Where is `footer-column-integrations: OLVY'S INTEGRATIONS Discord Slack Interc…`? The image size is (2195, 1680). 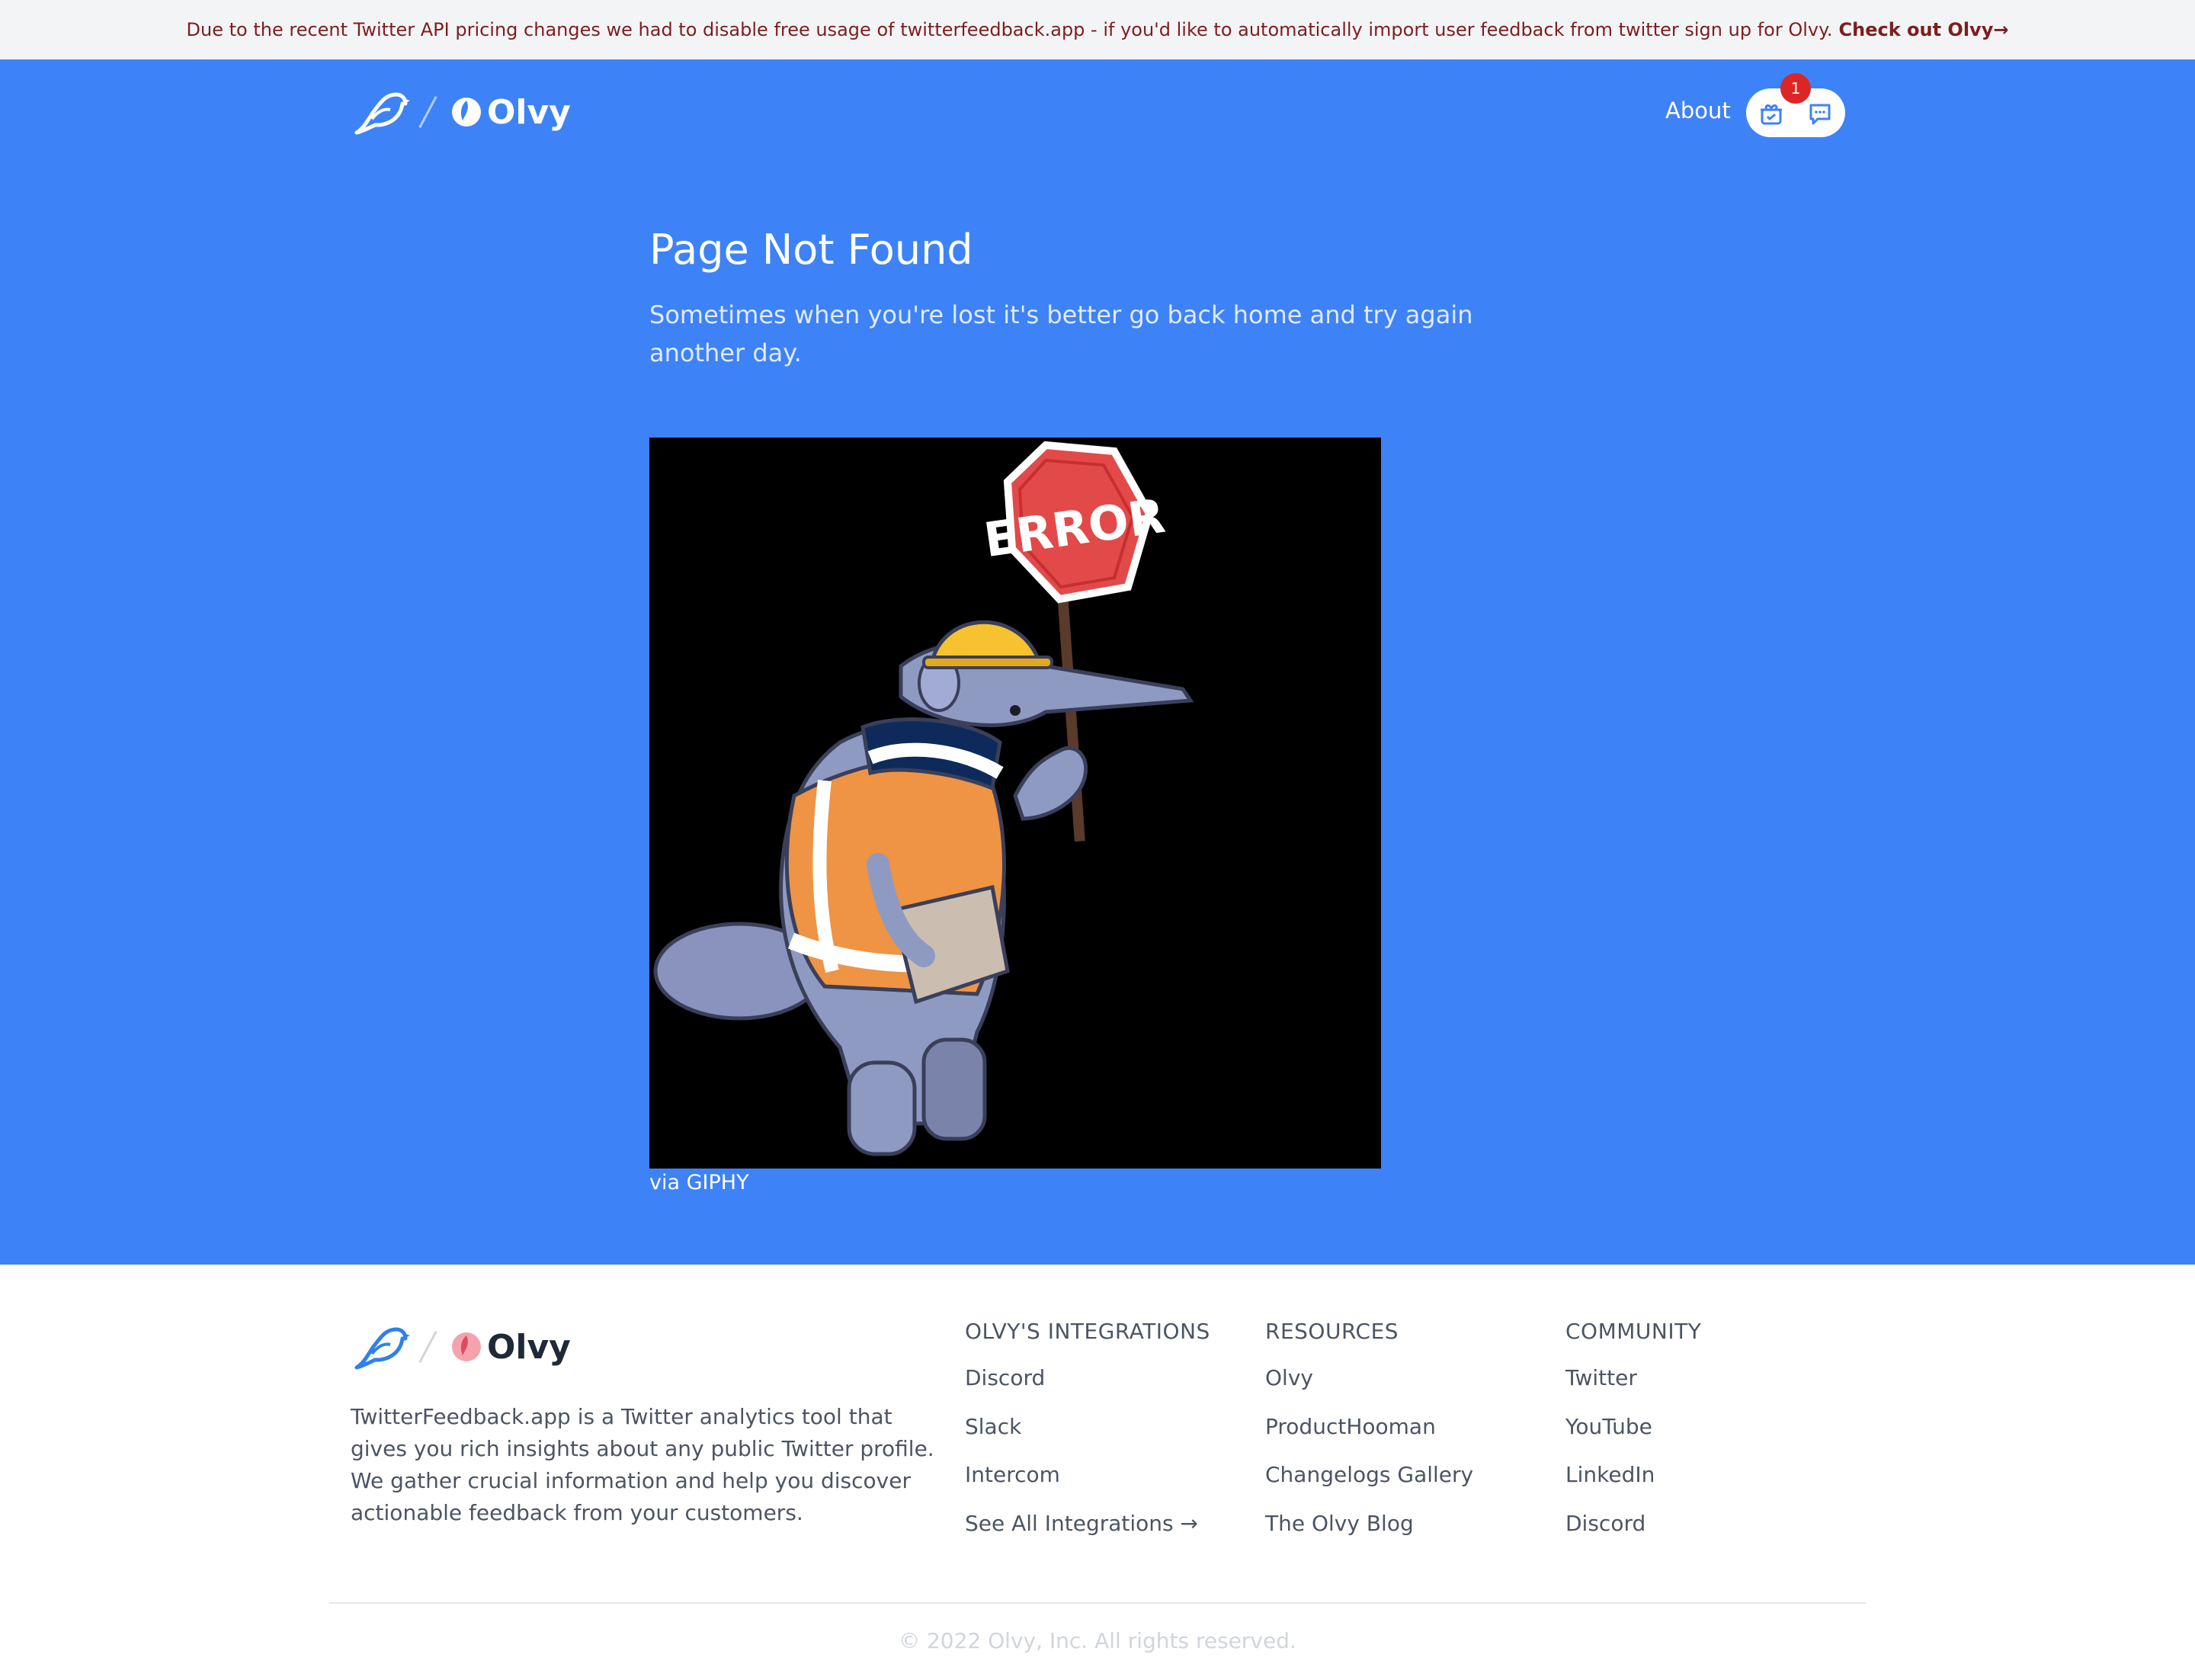
footer-column-integrations: OLVY'S INTEGRATIONS Discord Slack Interc… is located at coordinates (1087, 1439).